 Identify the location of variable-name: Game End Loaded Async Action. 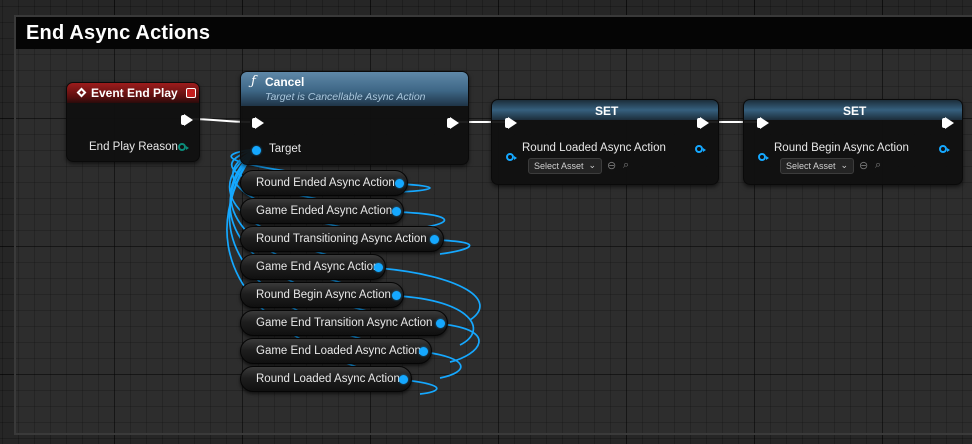
(338, 351).